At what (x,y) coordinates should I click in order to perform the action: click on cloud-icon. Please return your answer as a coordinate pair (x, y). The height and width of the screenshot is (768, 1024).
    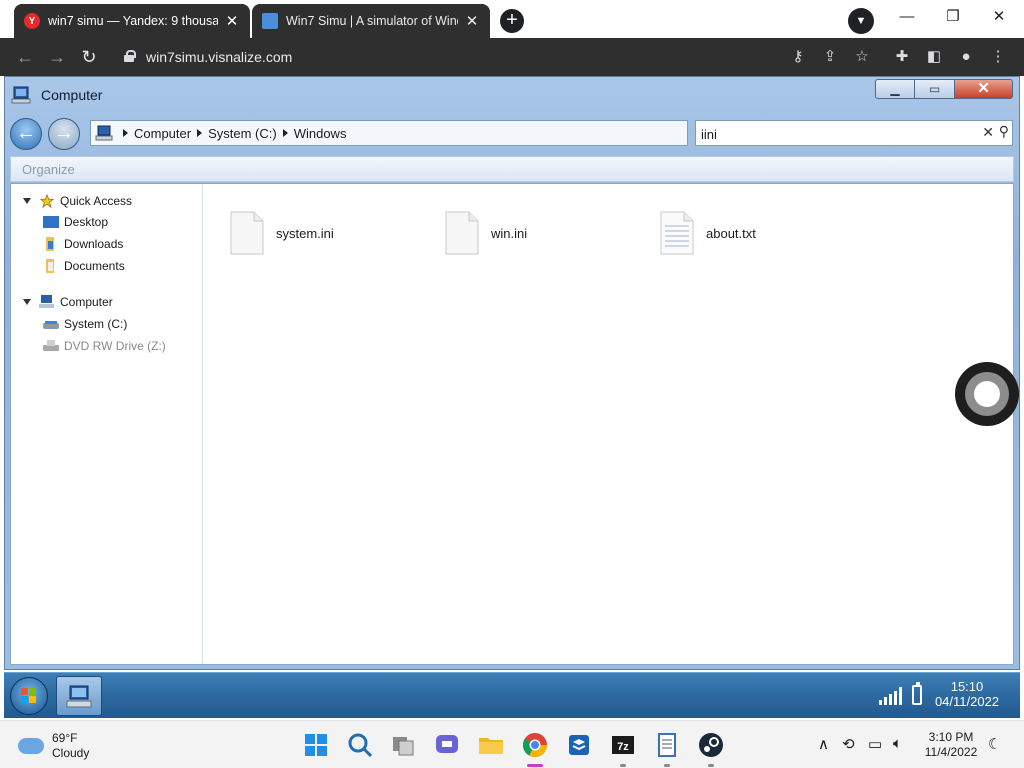
    Looking at the image, I should click on (31, 746).